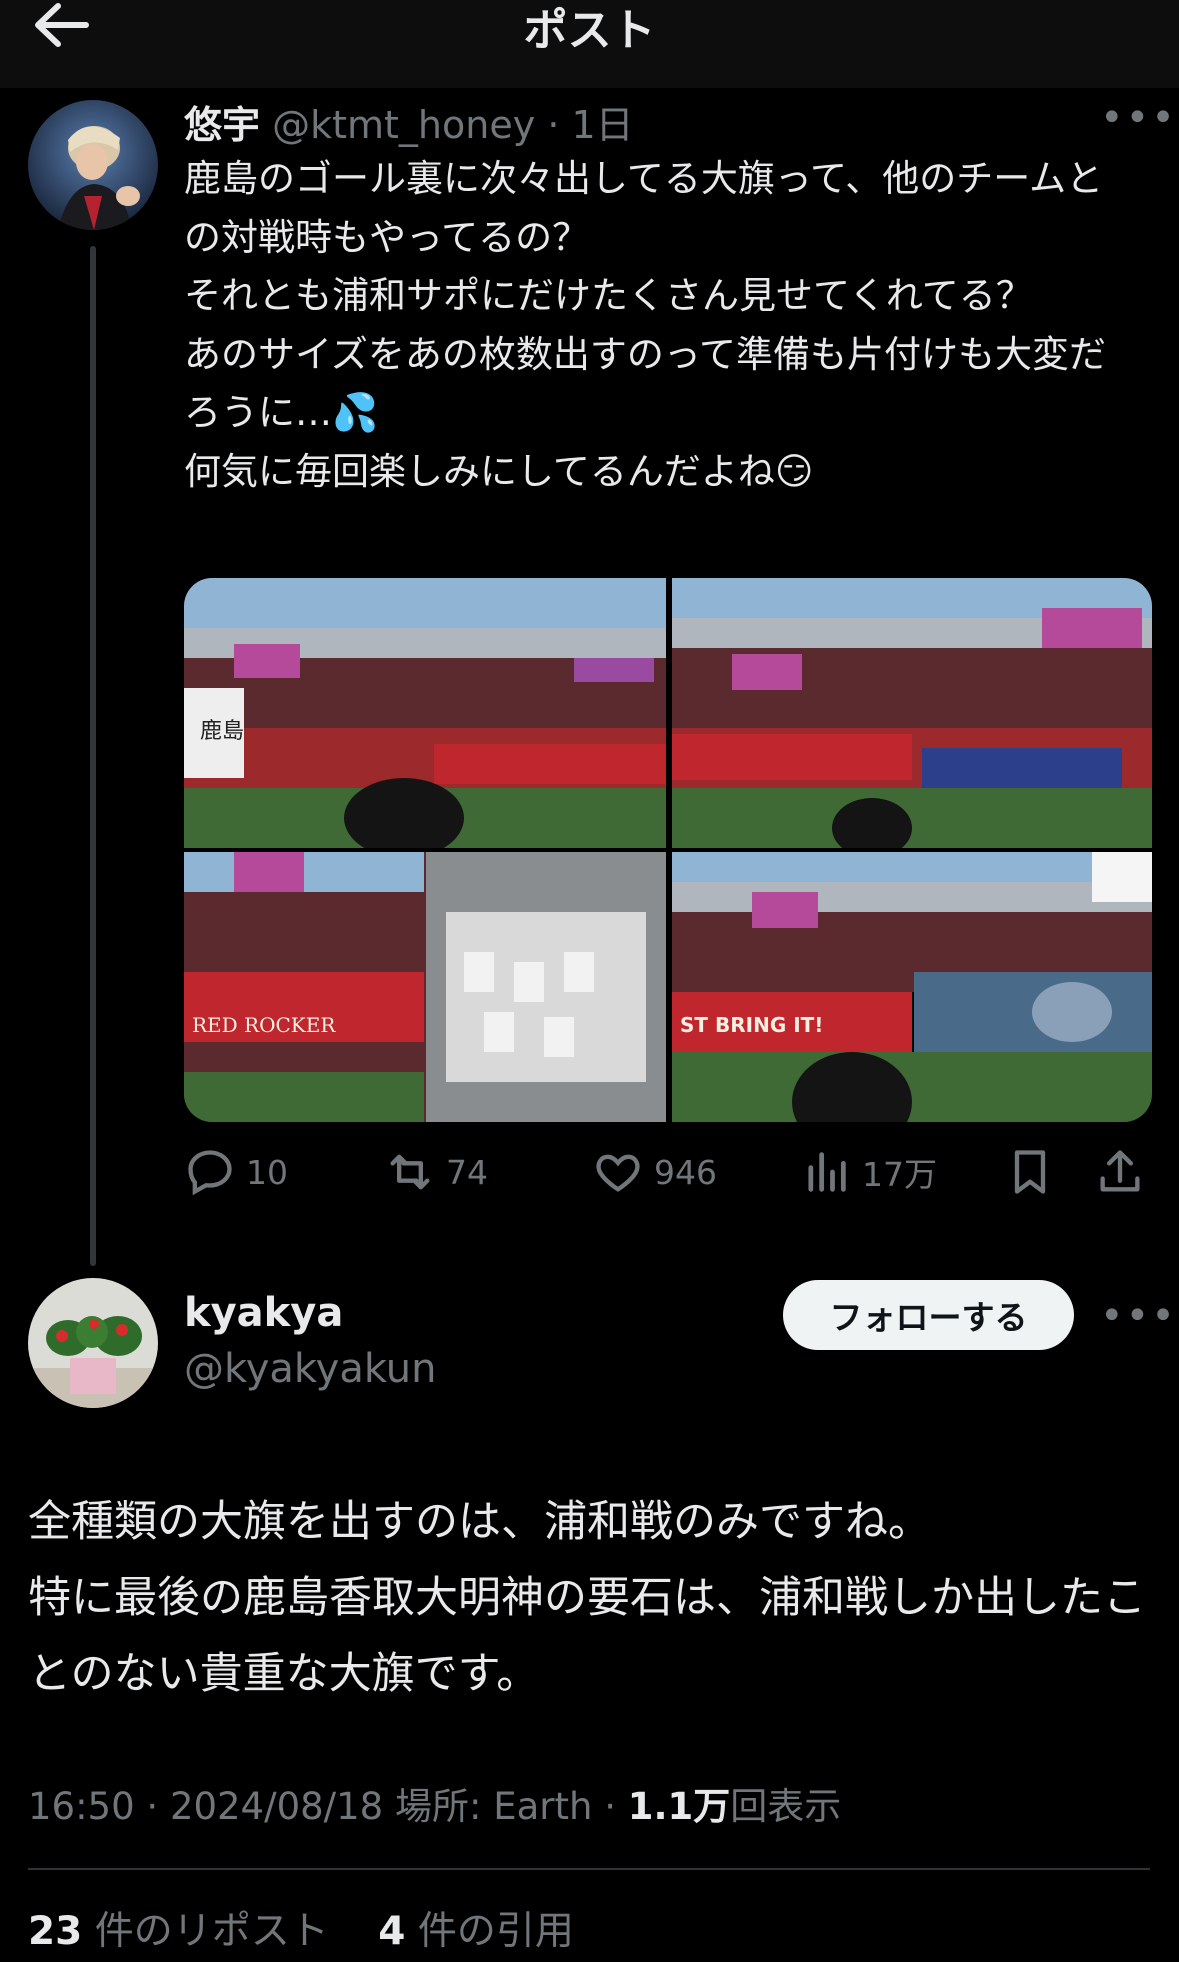  I want to click on quotes-stat-count: 4, so click(392, 1931).